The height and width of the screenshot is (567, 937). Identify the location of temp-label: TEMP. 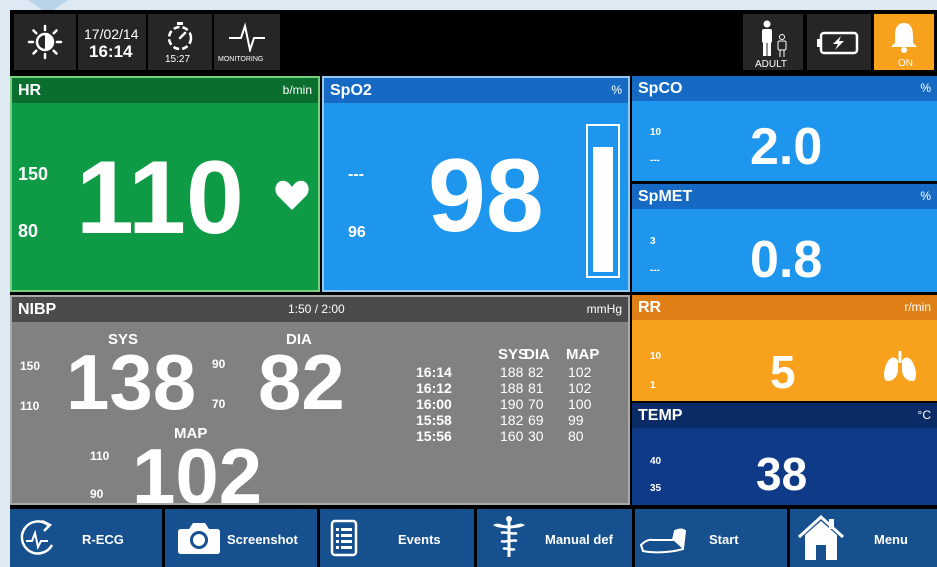
(660, 415).